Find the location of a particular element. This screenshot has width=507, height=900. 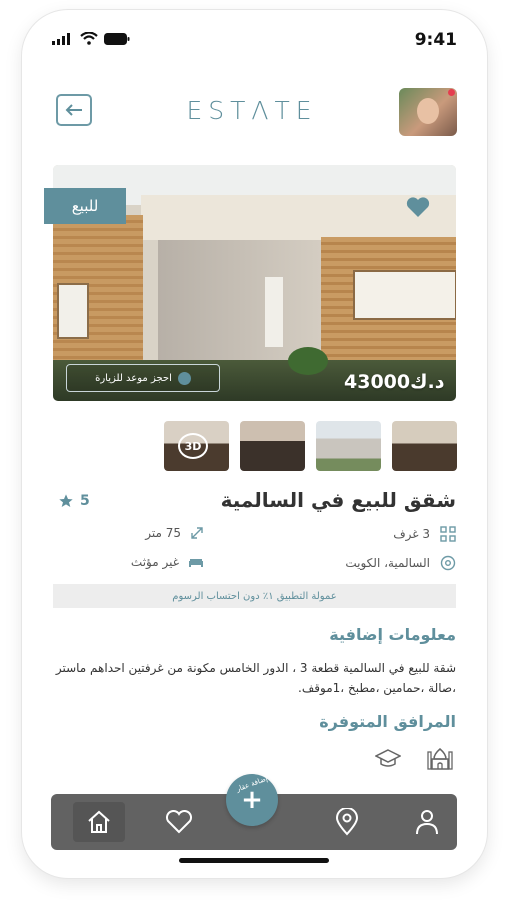

area-info: 75 متر is located at coordinates (174, 533).